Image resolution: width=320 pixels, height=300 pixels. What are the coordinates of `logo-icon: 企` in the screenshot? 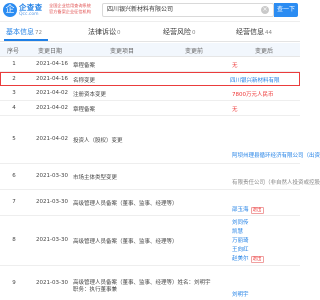 It's located at (10, 10).